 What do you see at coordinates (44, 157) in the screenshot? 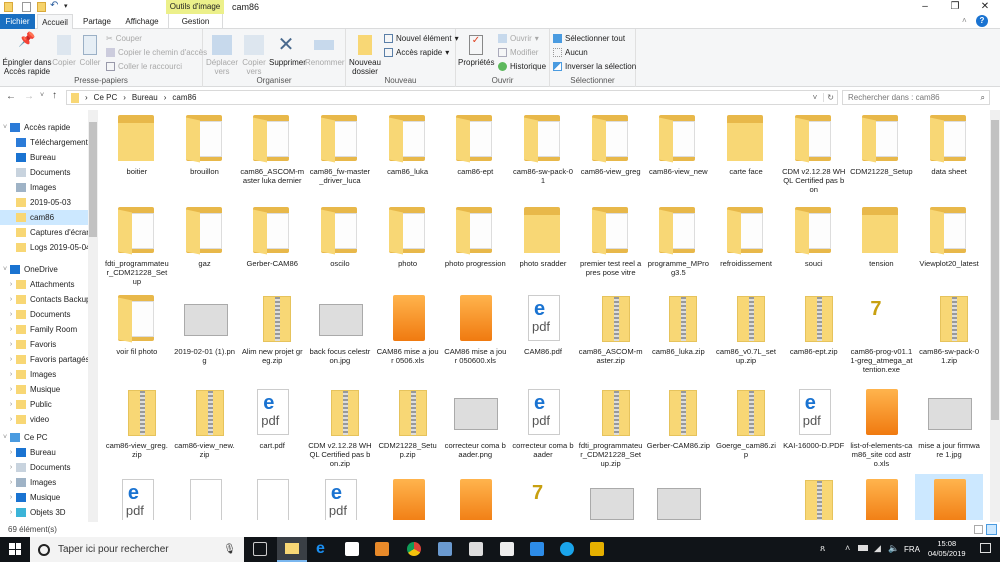
I see `nav-item: Bureau` at bounding box center [44, 157].